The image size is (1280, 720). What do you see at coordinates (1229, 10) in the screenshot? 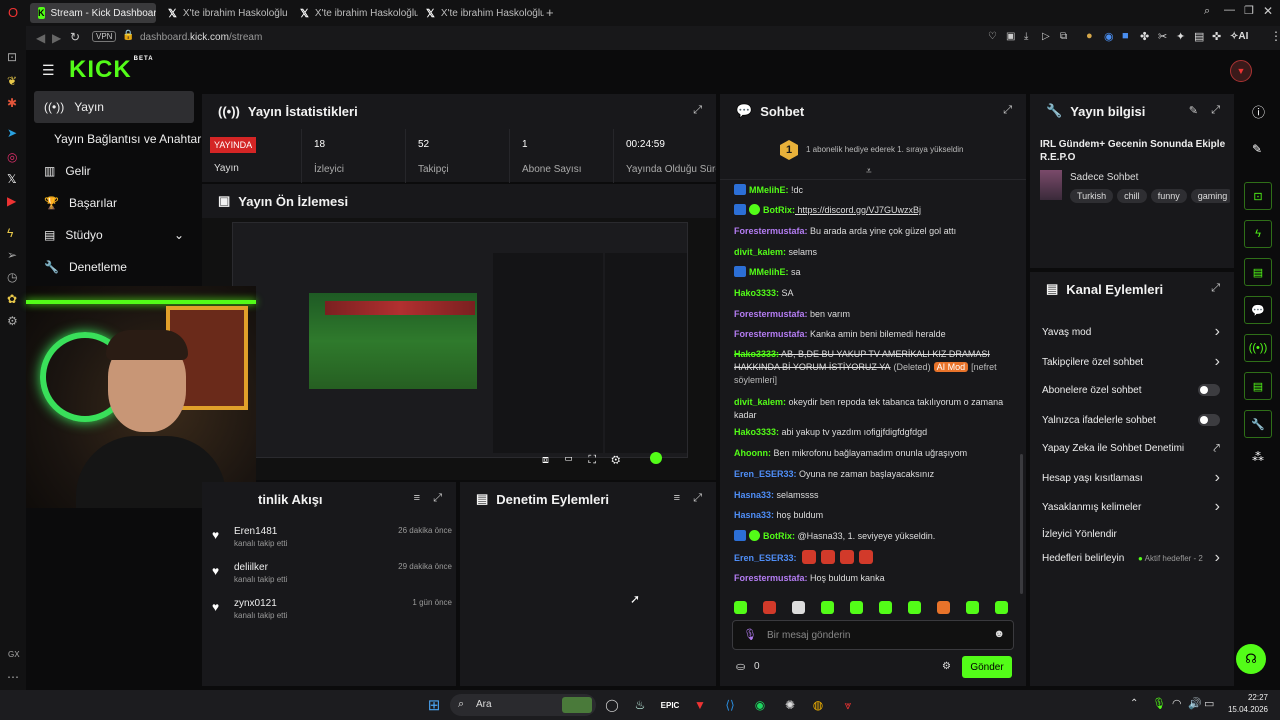
I see `minimize-icon: —` at bounding box center [1229, 10].